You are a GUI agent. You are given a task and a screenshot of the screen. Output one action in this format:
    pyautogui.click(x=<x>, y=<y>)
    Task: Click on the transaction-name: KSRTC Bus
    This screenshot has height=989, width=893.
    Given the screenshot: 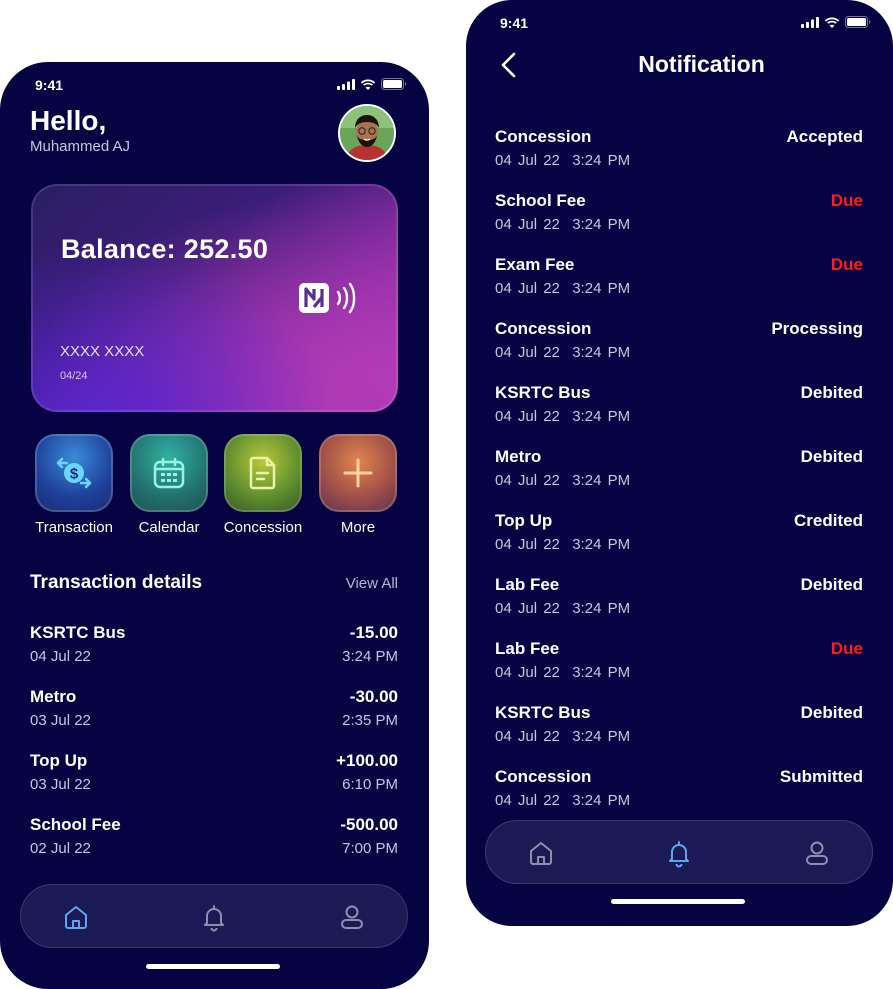 What is the action you would take?
    pyautogui.click(x=78, y=632)
    